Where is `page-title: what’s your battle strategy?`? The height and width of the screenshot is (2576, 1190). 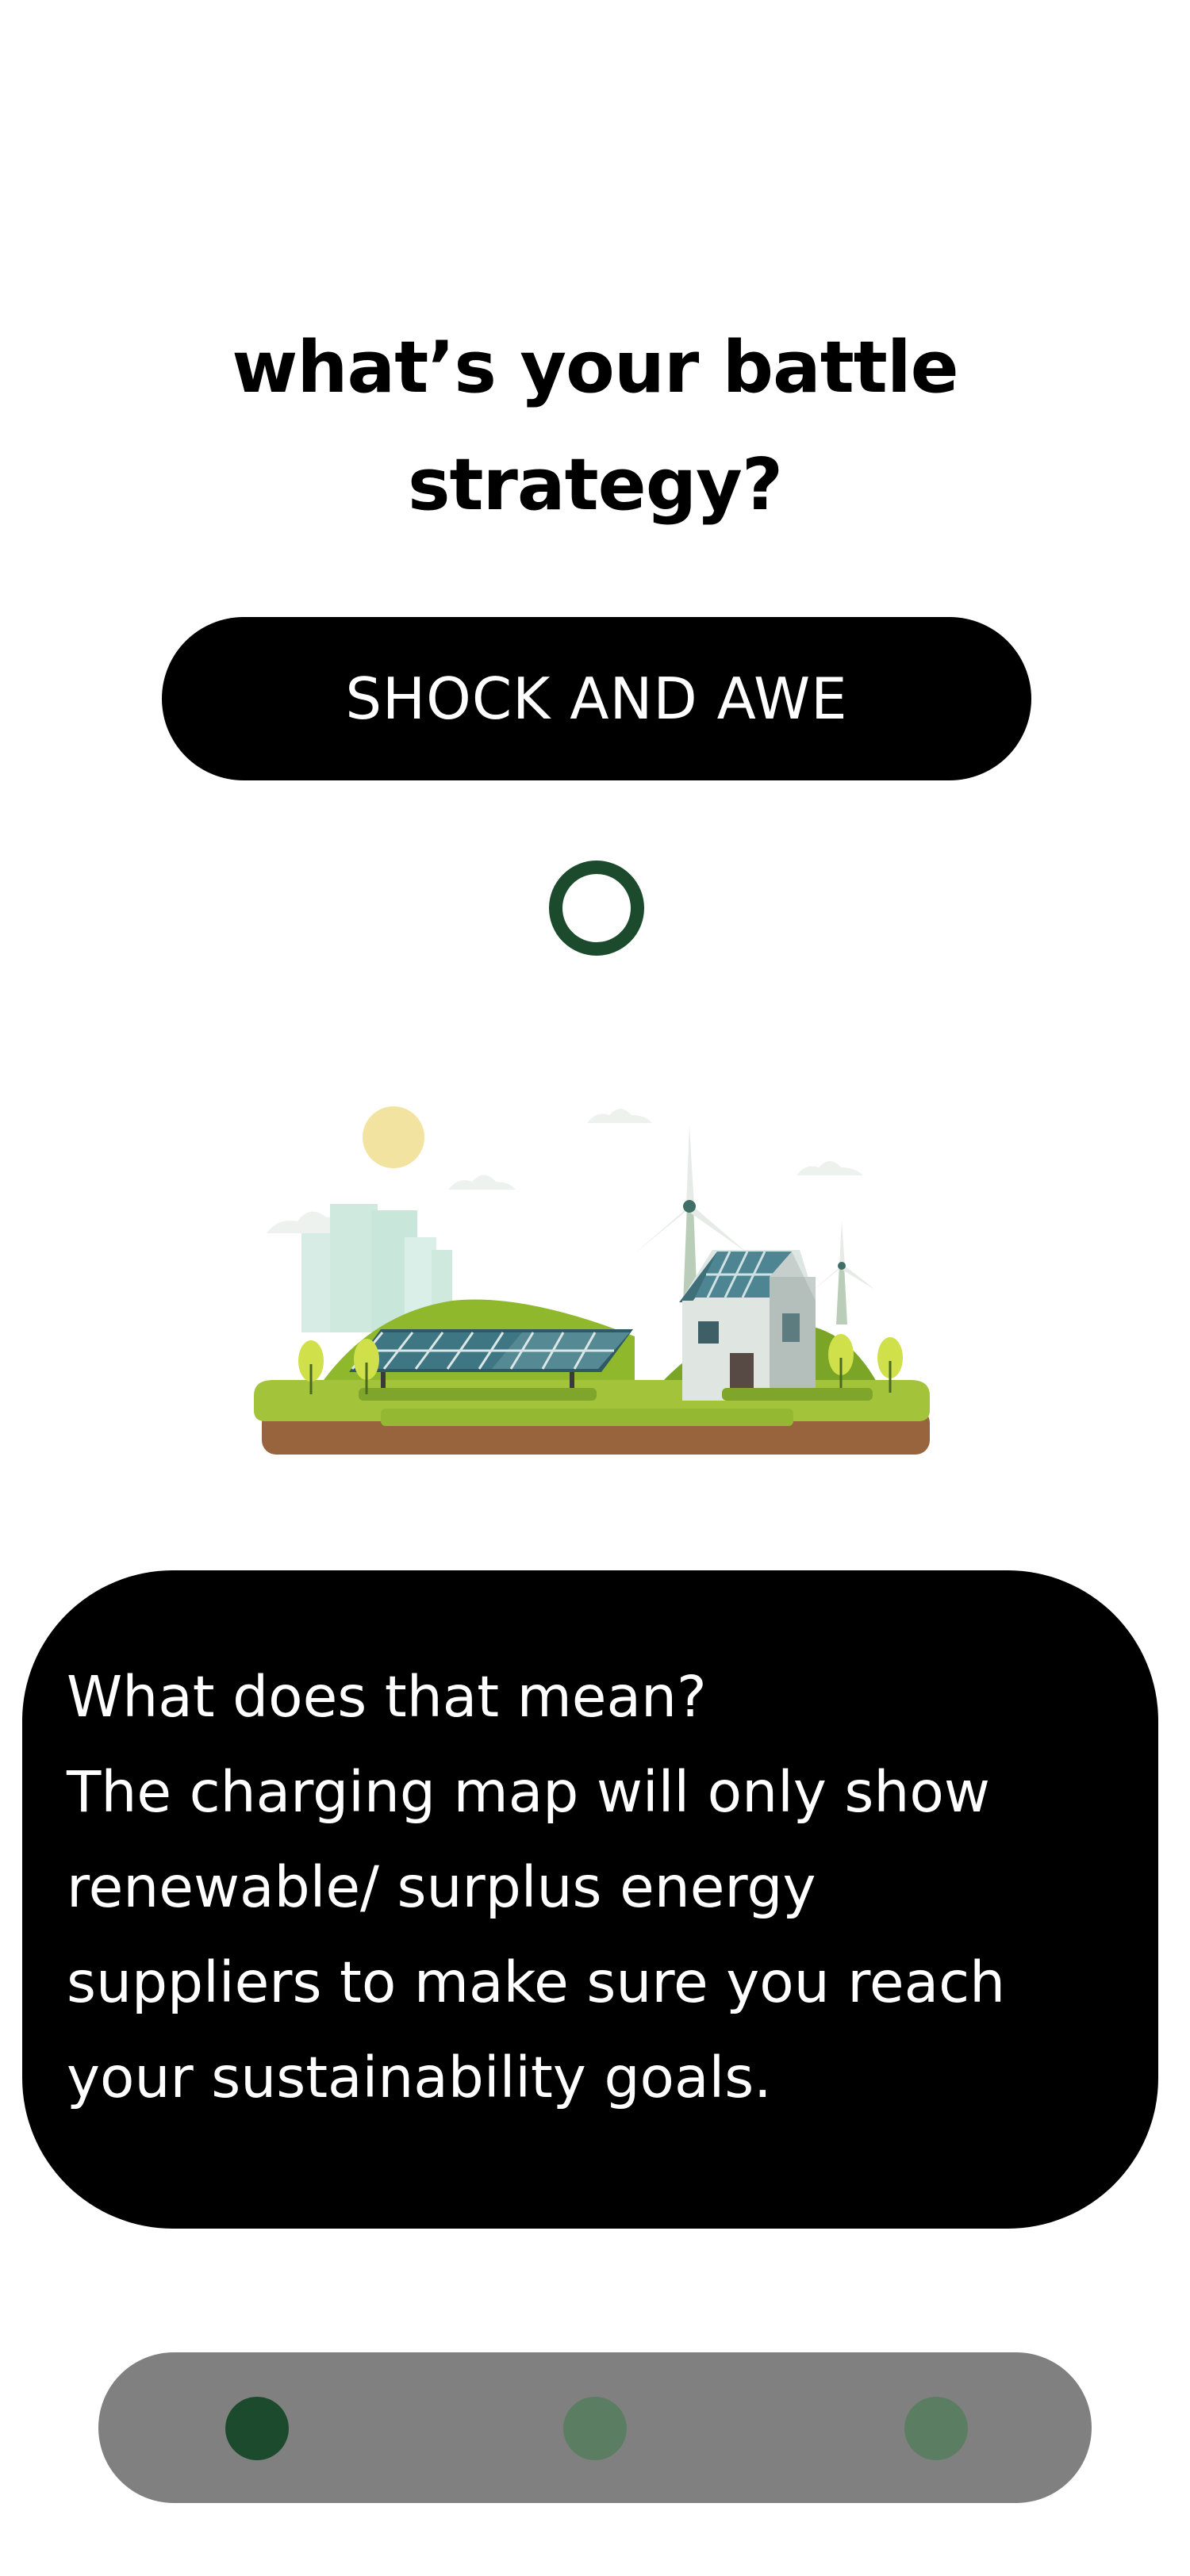 page-title: what’s your battle strategy? is located at coordinates (595, 426).